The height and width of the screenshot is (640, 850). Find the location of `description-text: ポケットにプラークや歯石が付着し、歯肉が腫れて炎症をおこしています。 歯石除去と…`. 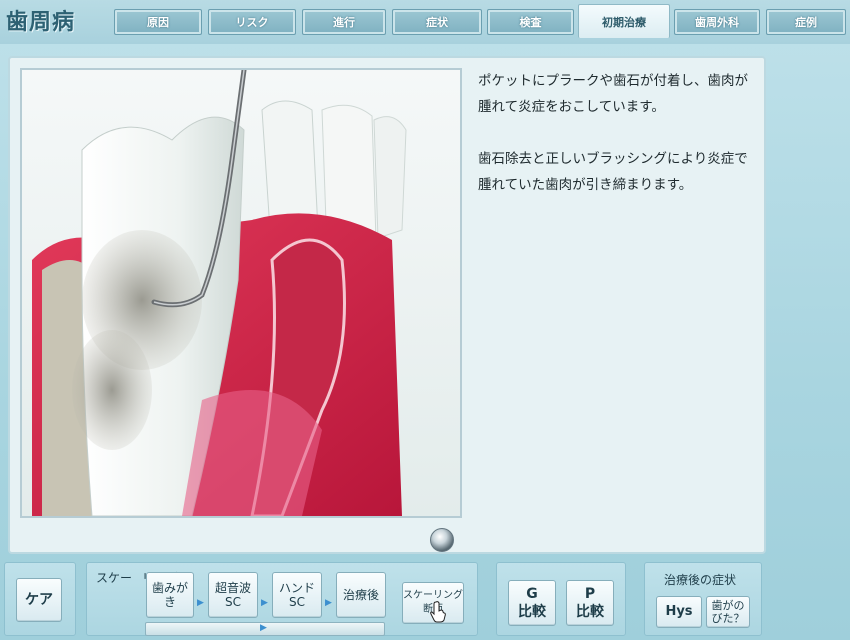

description-text: ポケットにプラークや歯石が付着し、歯肉が腫れて炎症をおこしています。 歯石除去と… is located at coordinates (619, 146).